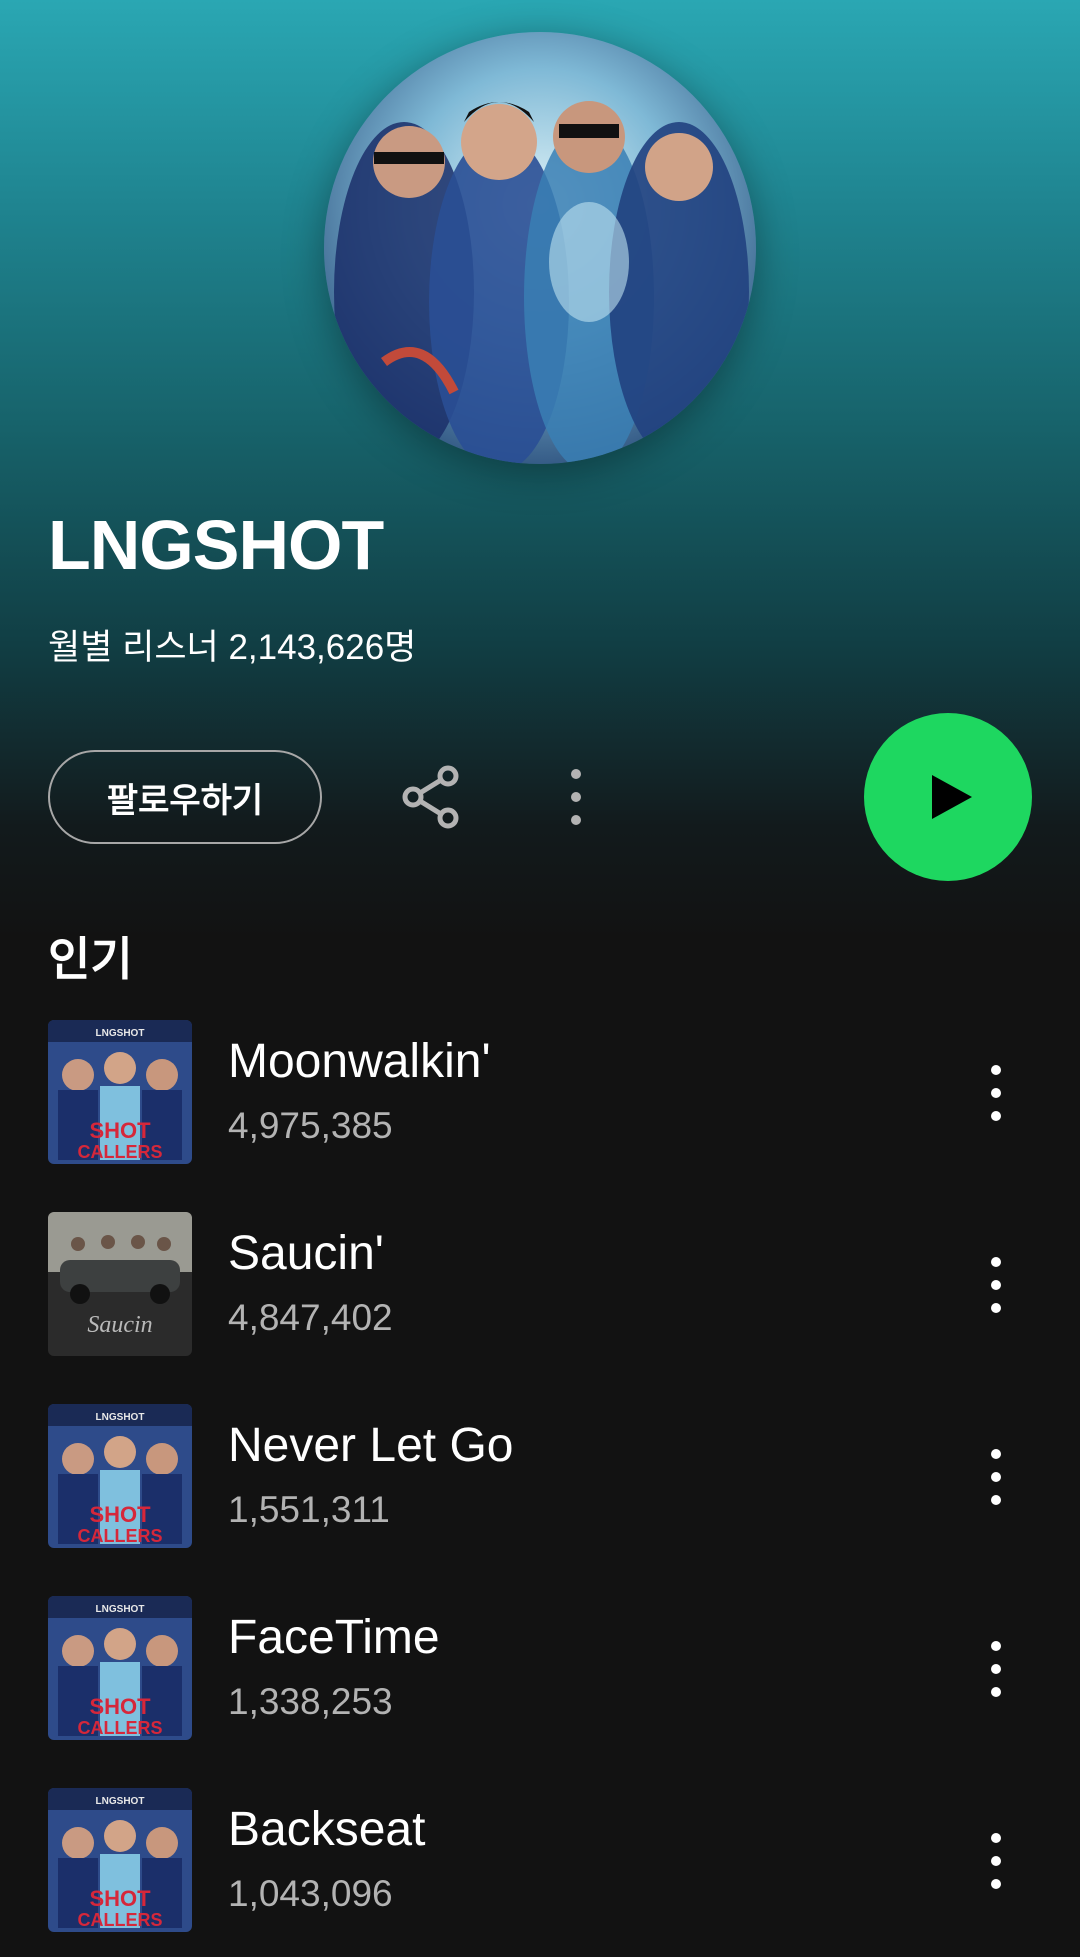  What do you see at coordinates (120, 1284) in the screenshot?
I see `album-art: Saucin` at bounding box center [120, 1284].